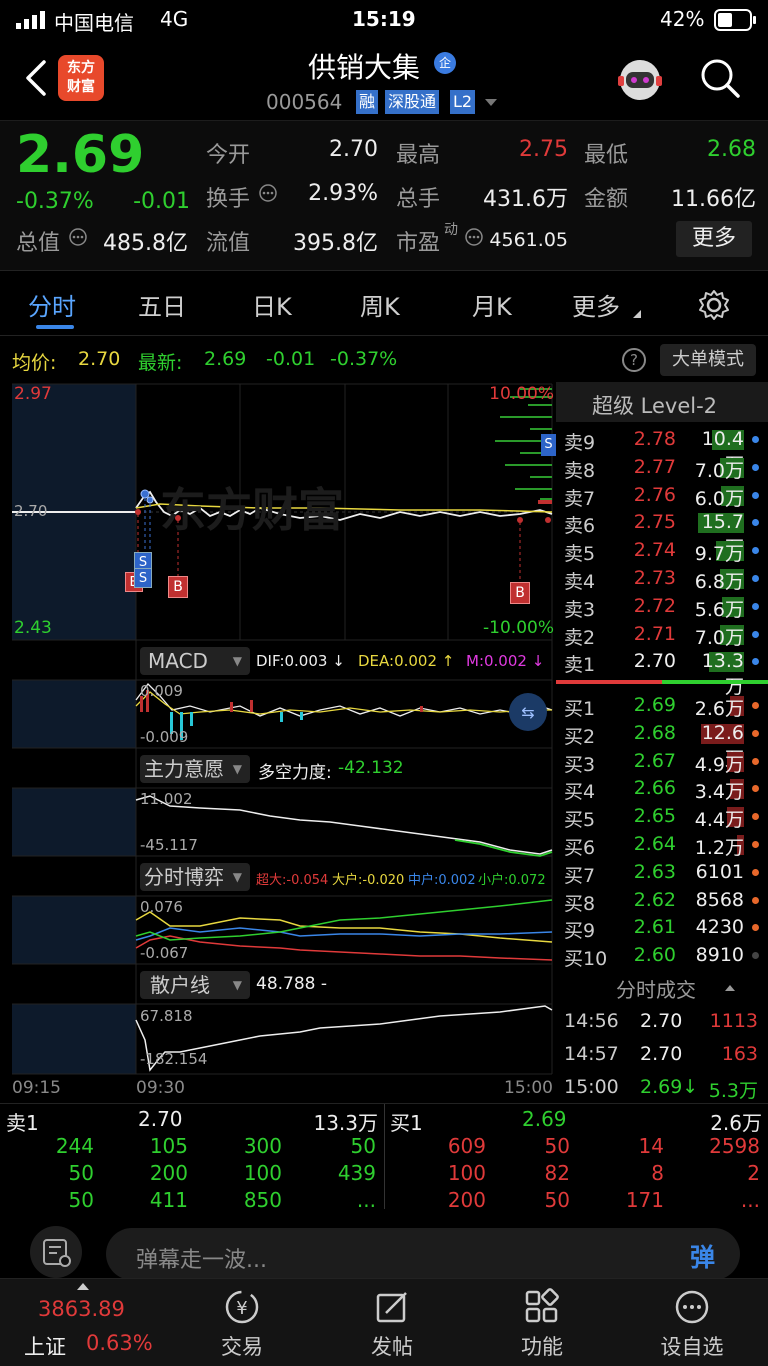  I want to click on bid-volume: 4230, so click(719, 927).